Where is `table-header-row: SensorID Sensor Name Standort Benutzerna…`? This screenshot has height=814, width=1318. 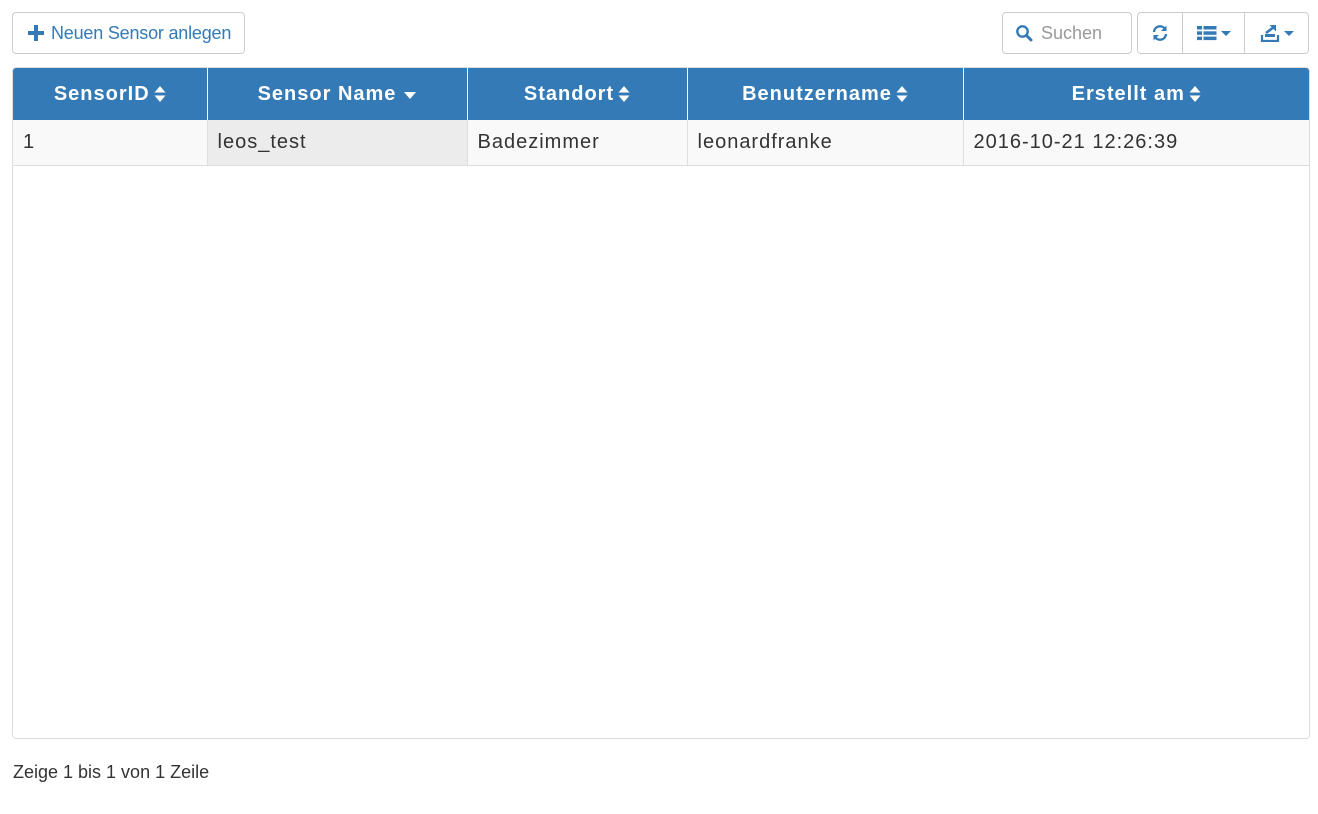
table-header-row: SensorID Sensor Name Standort Benutzerna… is located at coordinates (661, 94).